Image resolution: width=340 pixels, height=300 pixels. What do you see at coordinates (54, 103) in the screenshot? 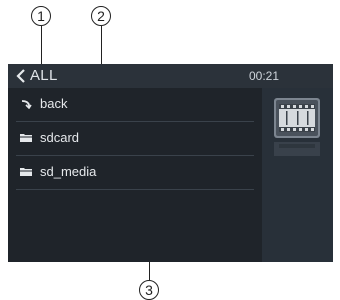
I see `list-item-label: back` at bounding box center [54, 103].